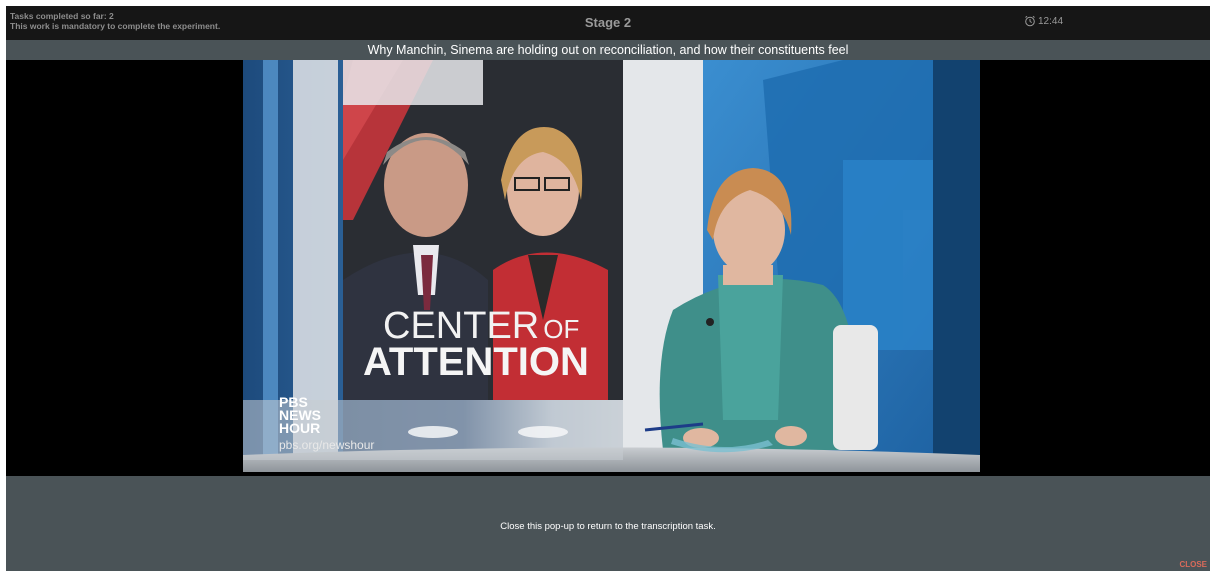 This screenshot has width=1211, height=573. Describe the element at coordinates (326, 445) in the screenshot. I see `website-url: pbs.org/newshour` at that location.